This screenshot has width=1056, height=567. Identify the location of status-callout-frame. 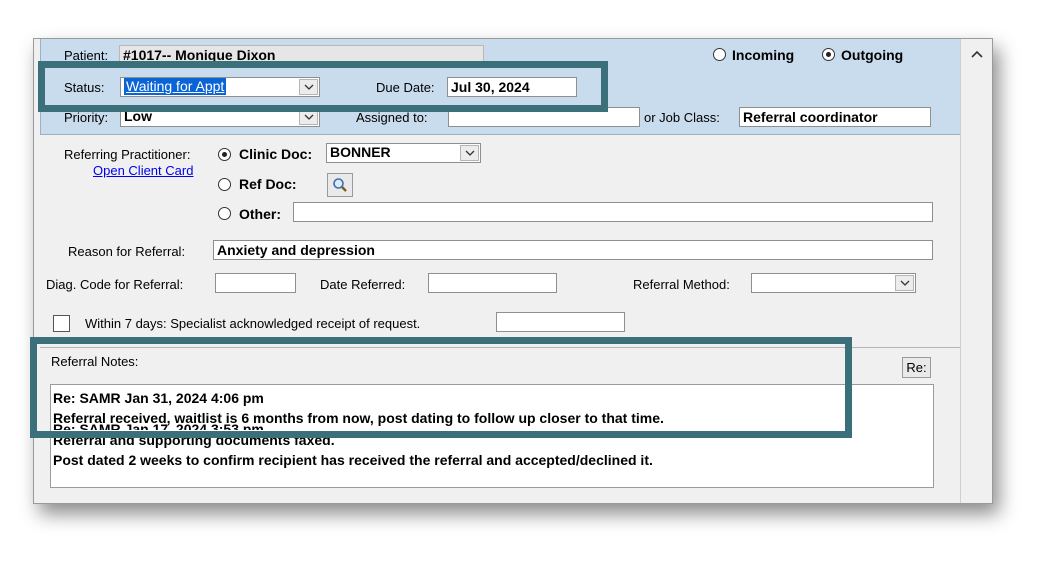
(323, 86).